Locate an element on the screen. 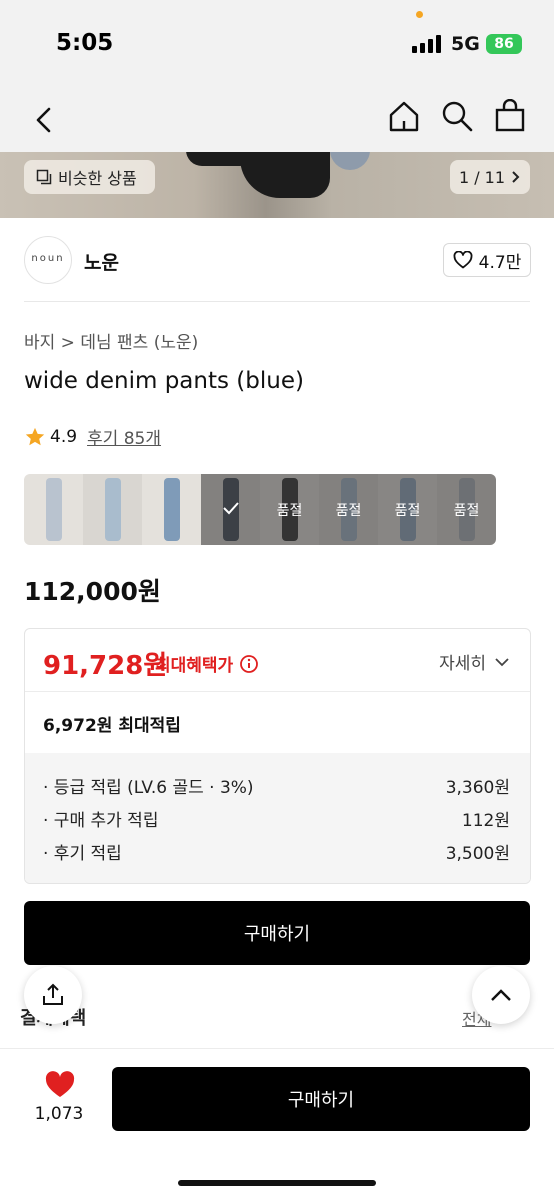  points-row: · 구매 추가 적립 112원 is located at coordinates (276, 818).